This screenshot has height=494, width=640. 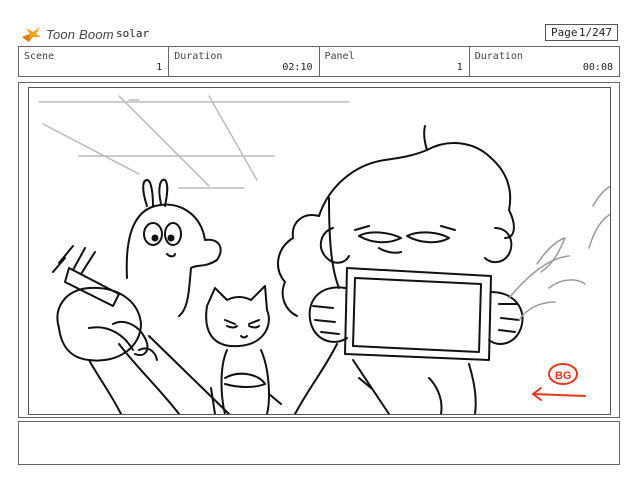 What do you see at coordinates (498, 56) in the screenshot?
I see `panel-duration-label: Duration` at bounding box center [498, 56].